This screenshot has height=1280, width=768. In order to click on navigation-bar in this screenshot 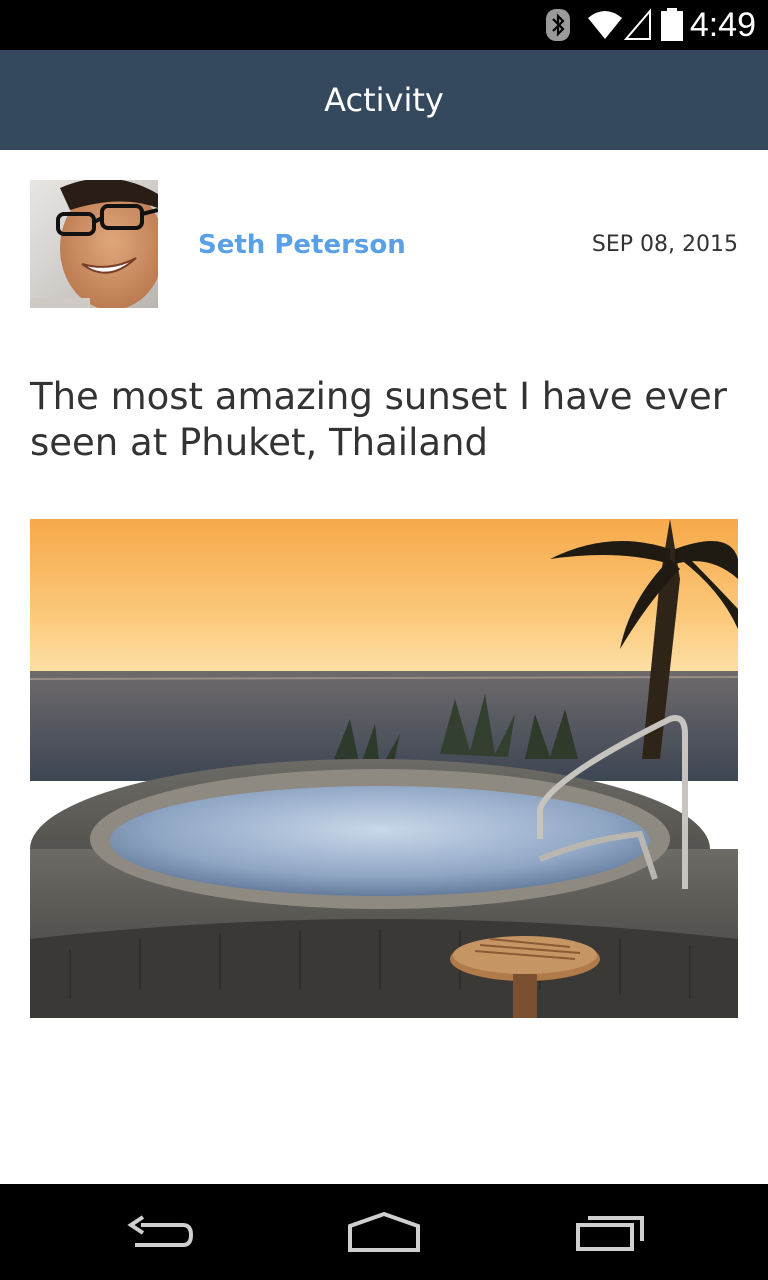, I will do `click(384, 1232)`.